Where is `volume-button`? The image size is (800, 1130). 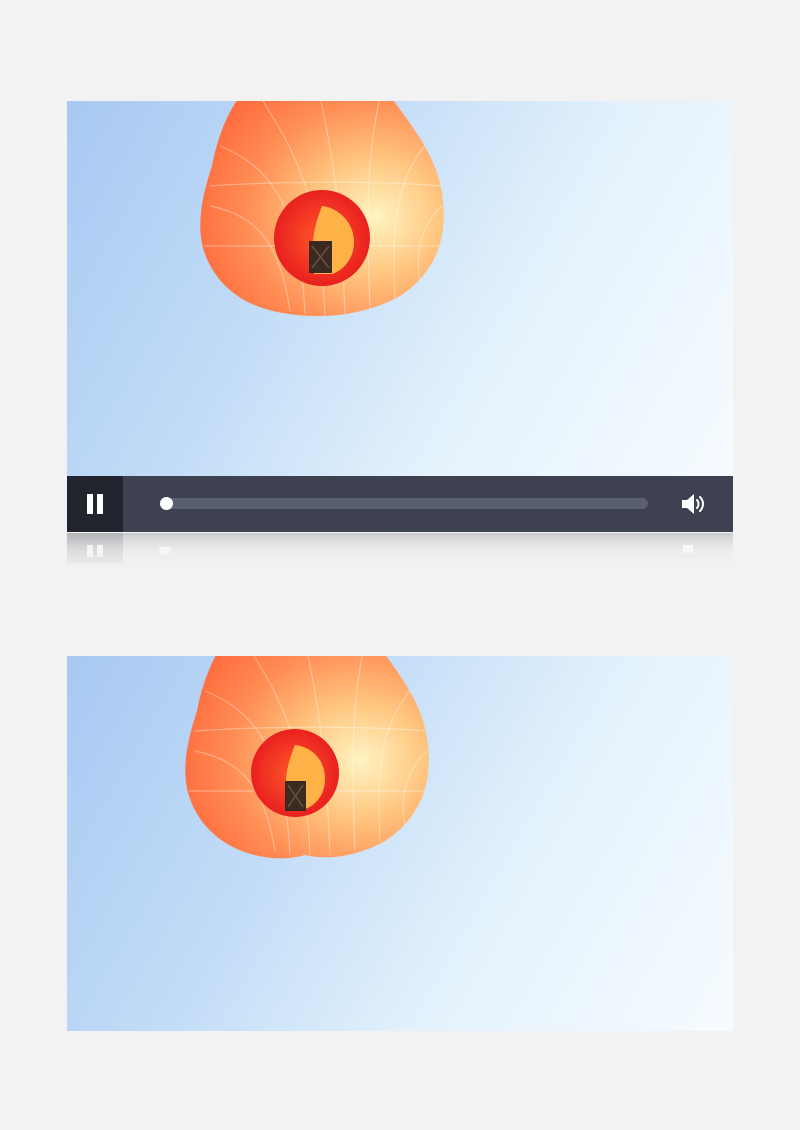 volume-button is located at coordinates (694, 504).